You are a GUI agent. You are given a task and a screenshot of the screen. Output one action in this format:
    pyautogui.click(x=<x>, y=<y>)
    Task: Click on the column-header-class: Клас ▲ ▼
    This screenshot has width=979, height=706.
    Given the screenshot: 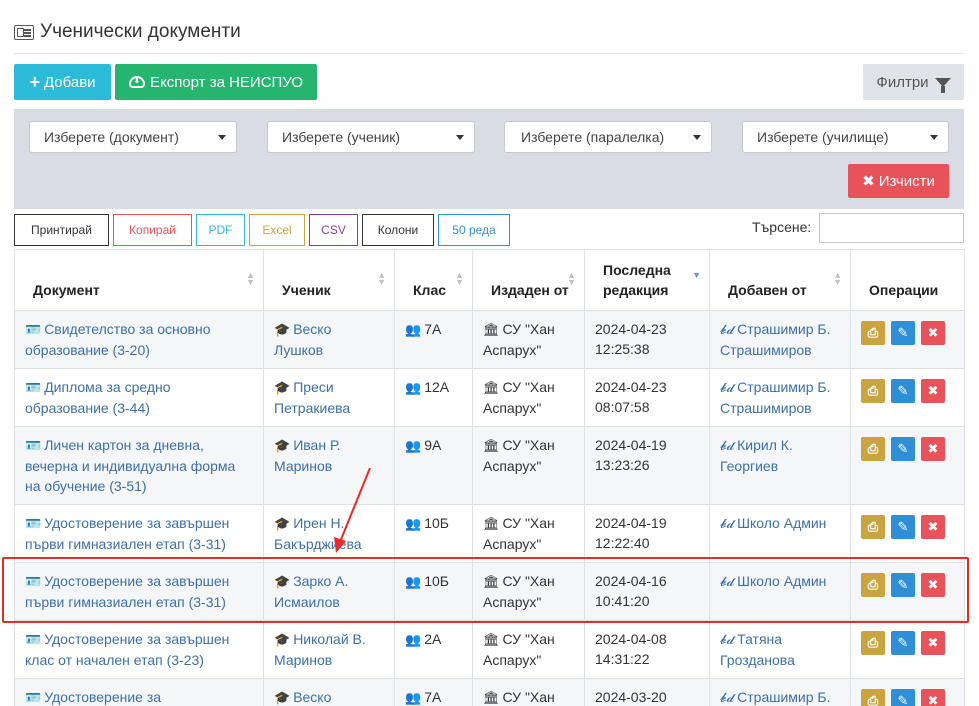 What is the action you would take?
    pyautogui.click(x=433, y=280)
    